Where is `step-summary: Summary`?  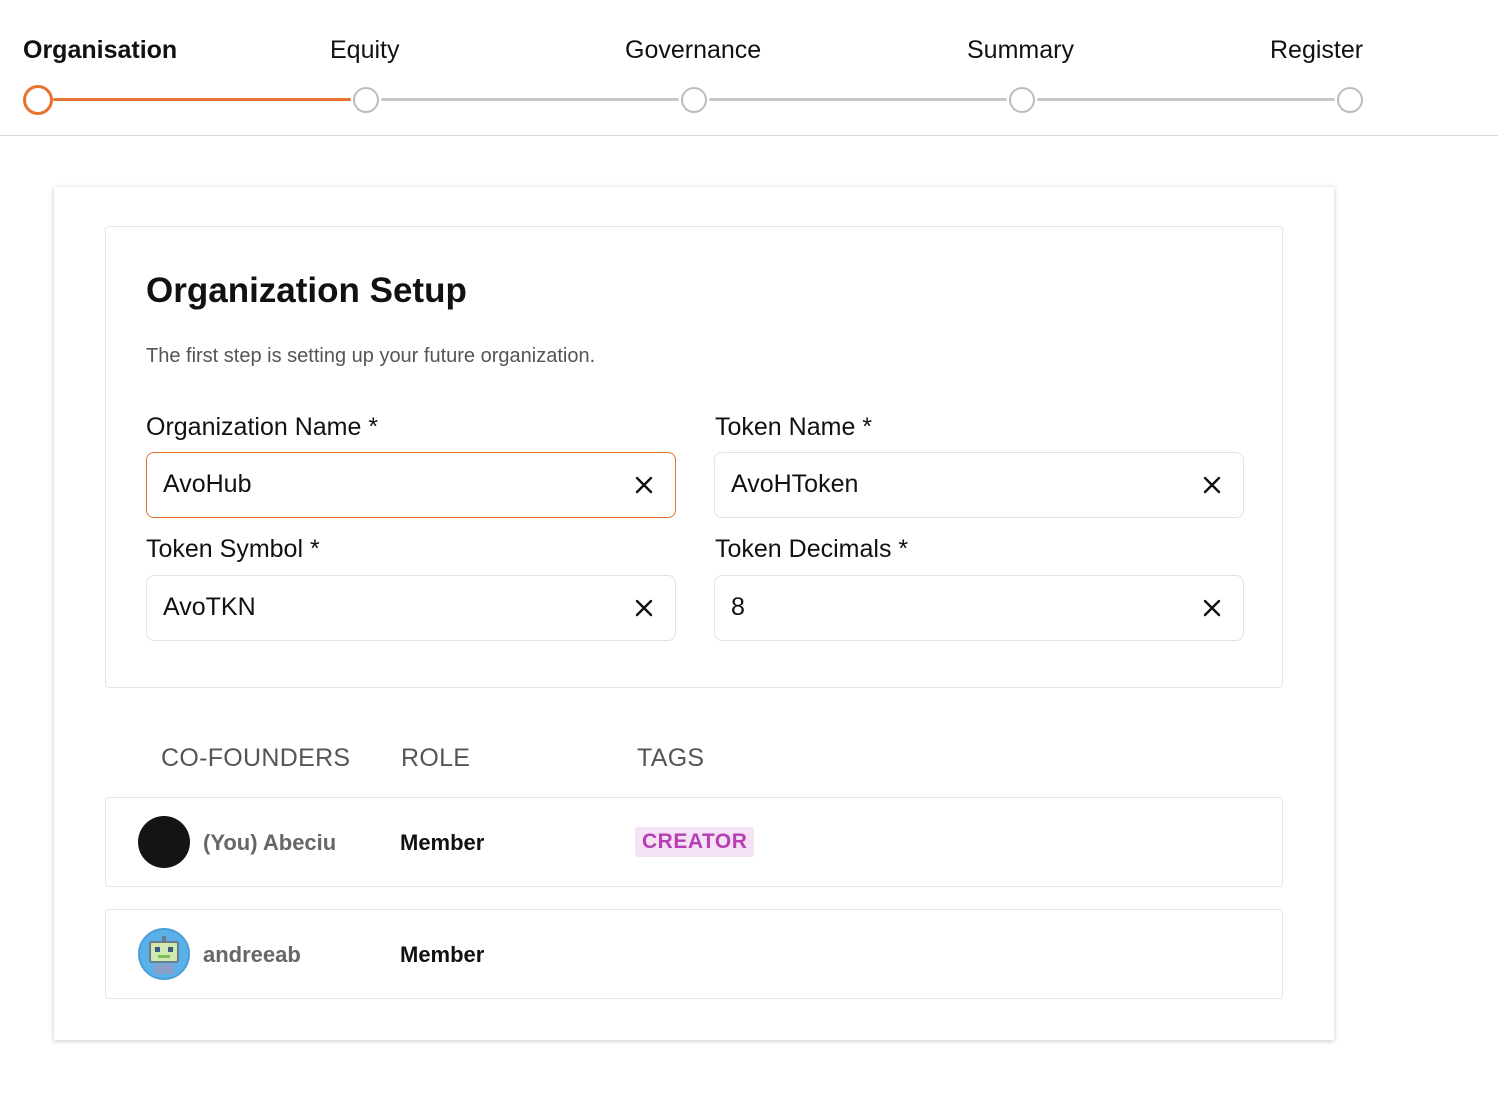
step-summary: Summary is located at coordinates (1020, 50).